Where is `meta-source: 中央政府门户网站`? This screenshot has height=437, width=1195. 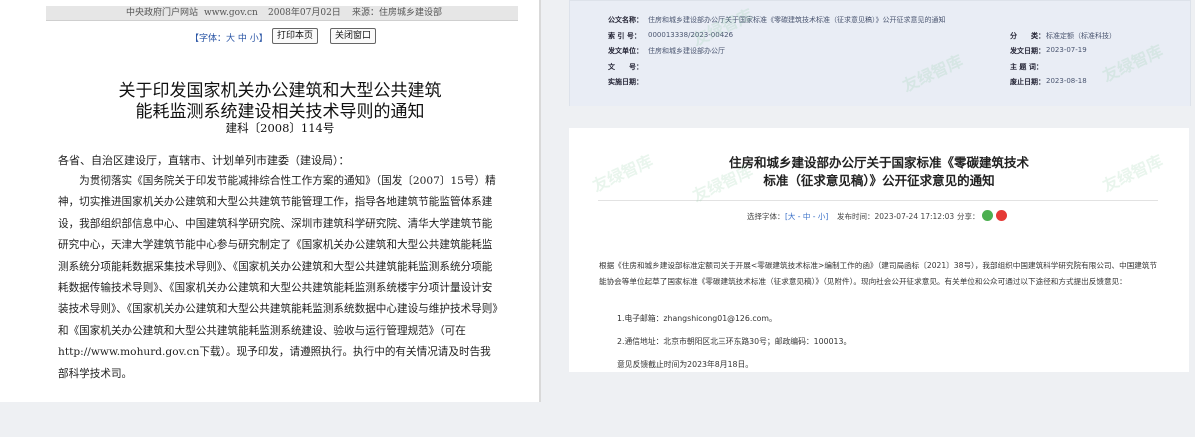
meta-source: 中央政府门户网站 is located at coordinates (162, 13).